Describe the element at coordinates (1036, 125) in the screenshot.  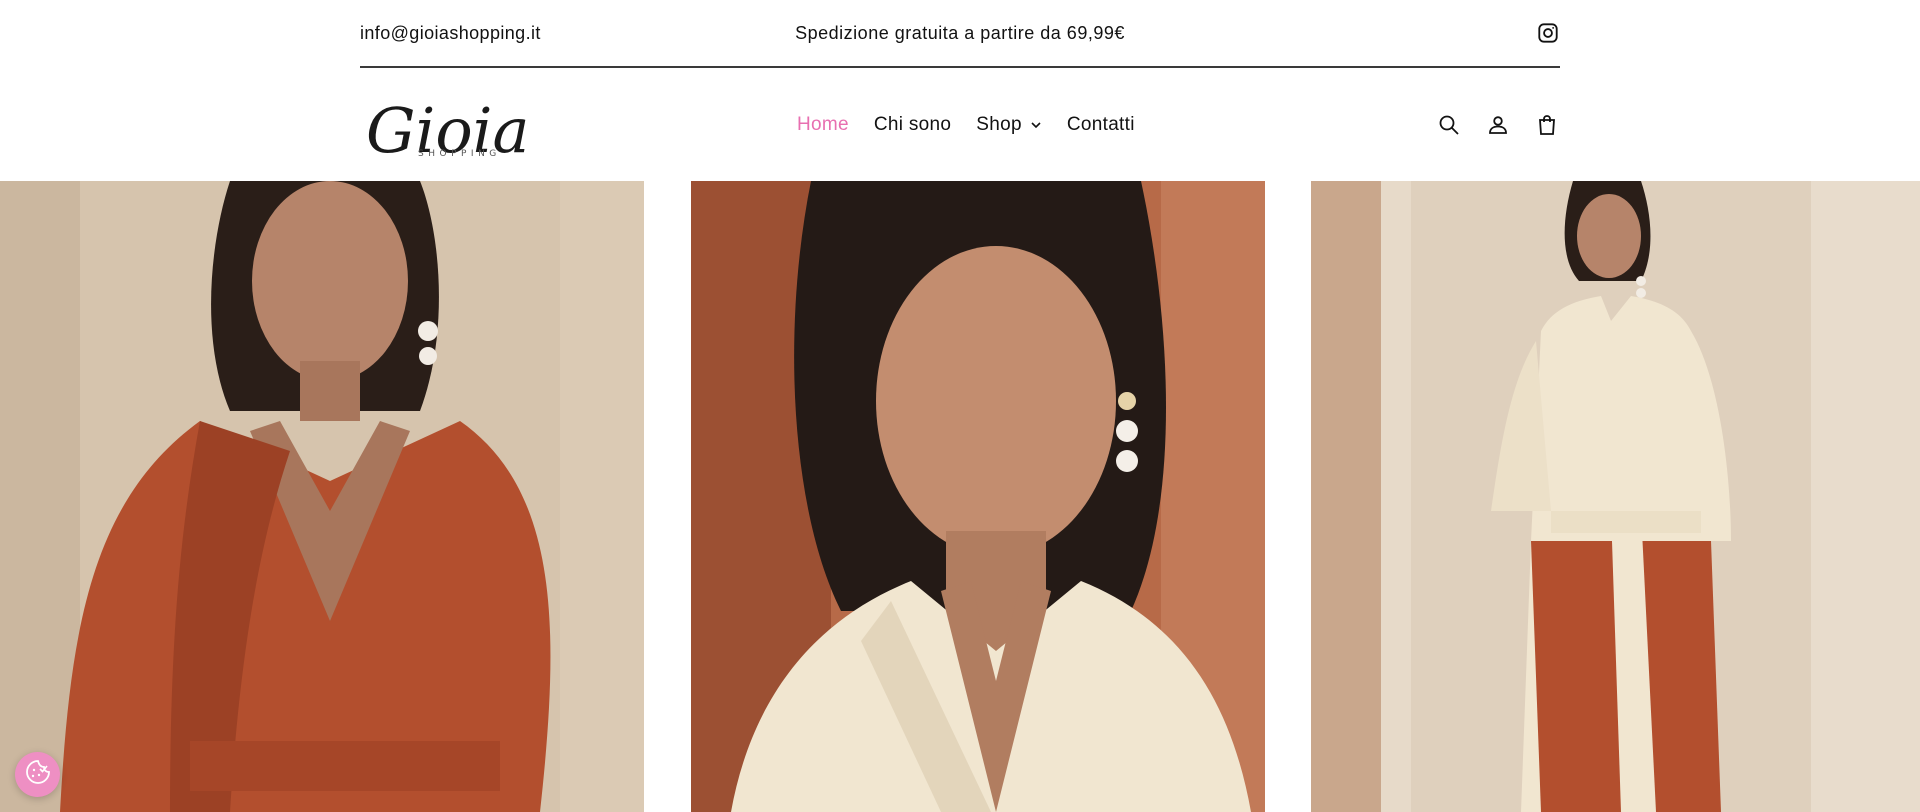
I see `chevron-down-icon` at that location.